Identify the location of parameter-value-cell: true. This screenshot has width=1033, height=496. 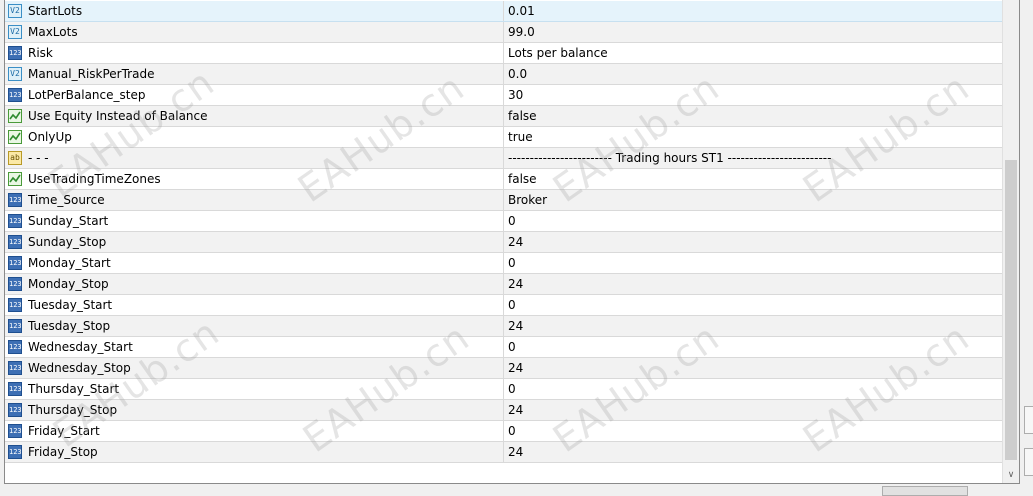
(753, 137).